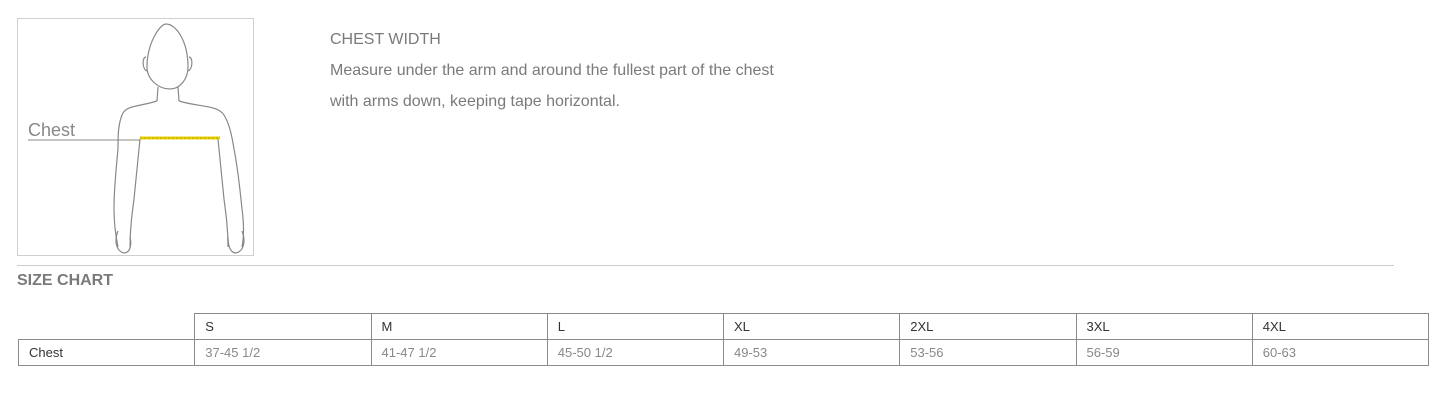  Describe the element at coordinates (65, 280) in the screenshot. I see `size-chart-title: SIZE CHART` at that location.